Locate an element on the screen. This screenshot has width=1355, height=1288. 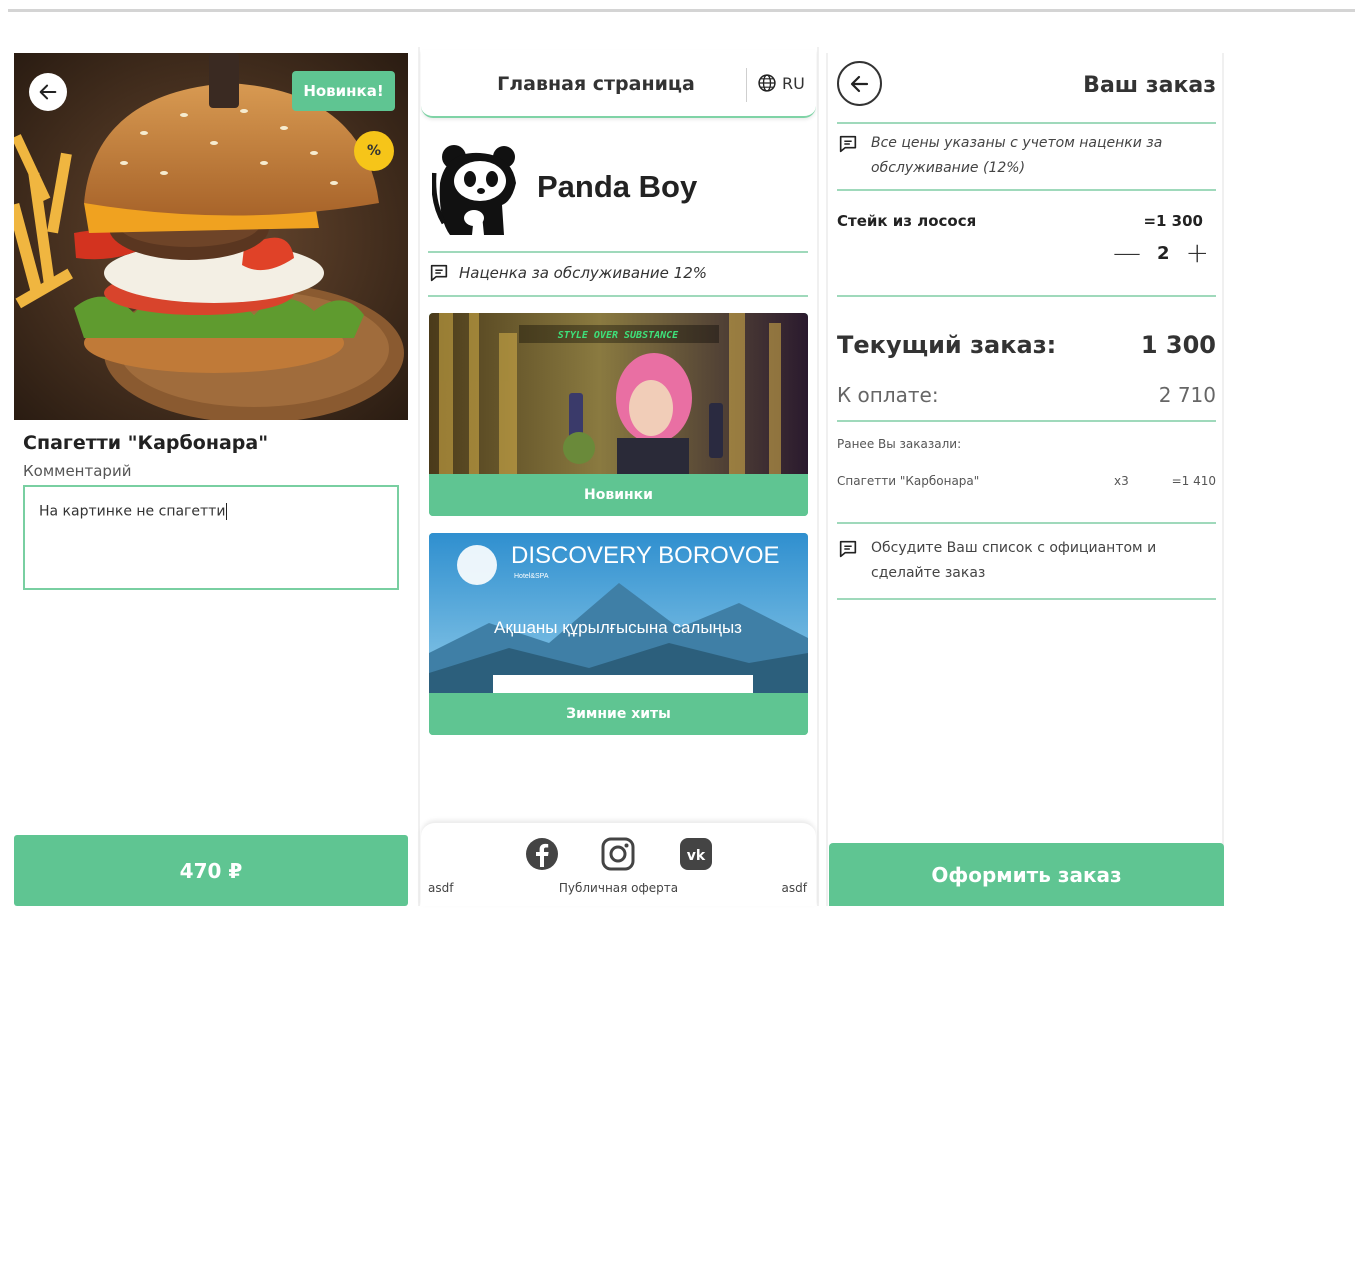
quantity-stepper: — 2 + is located at coordinates (1161, 253).